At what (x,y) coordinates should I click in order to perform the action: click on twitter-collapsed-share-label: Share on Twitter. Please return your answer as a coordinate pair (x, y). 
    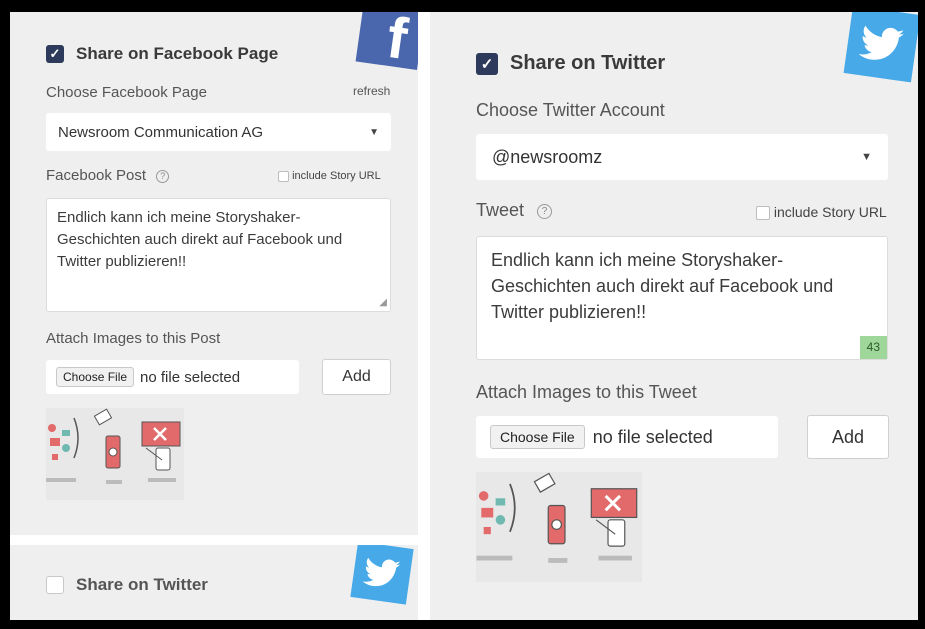
    Looking at the image, I should click on (142, 584).